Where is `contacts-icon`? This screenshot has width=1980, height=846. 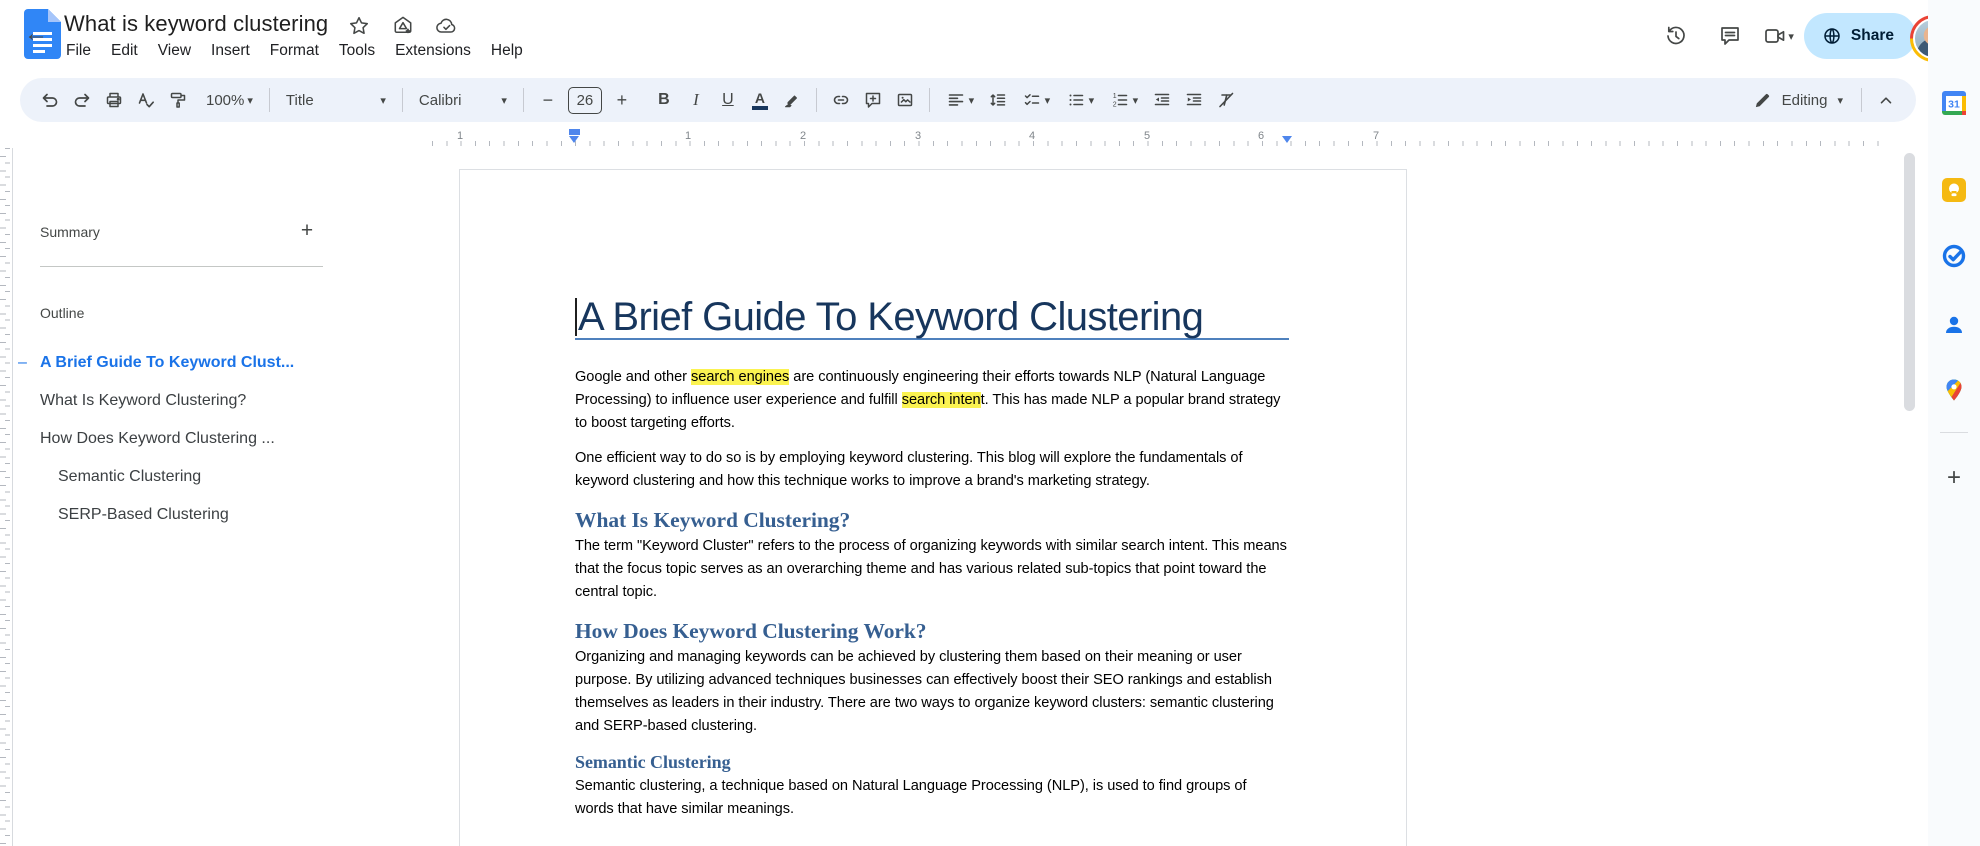 contacts-icon is located at coordinates (1954, 325).